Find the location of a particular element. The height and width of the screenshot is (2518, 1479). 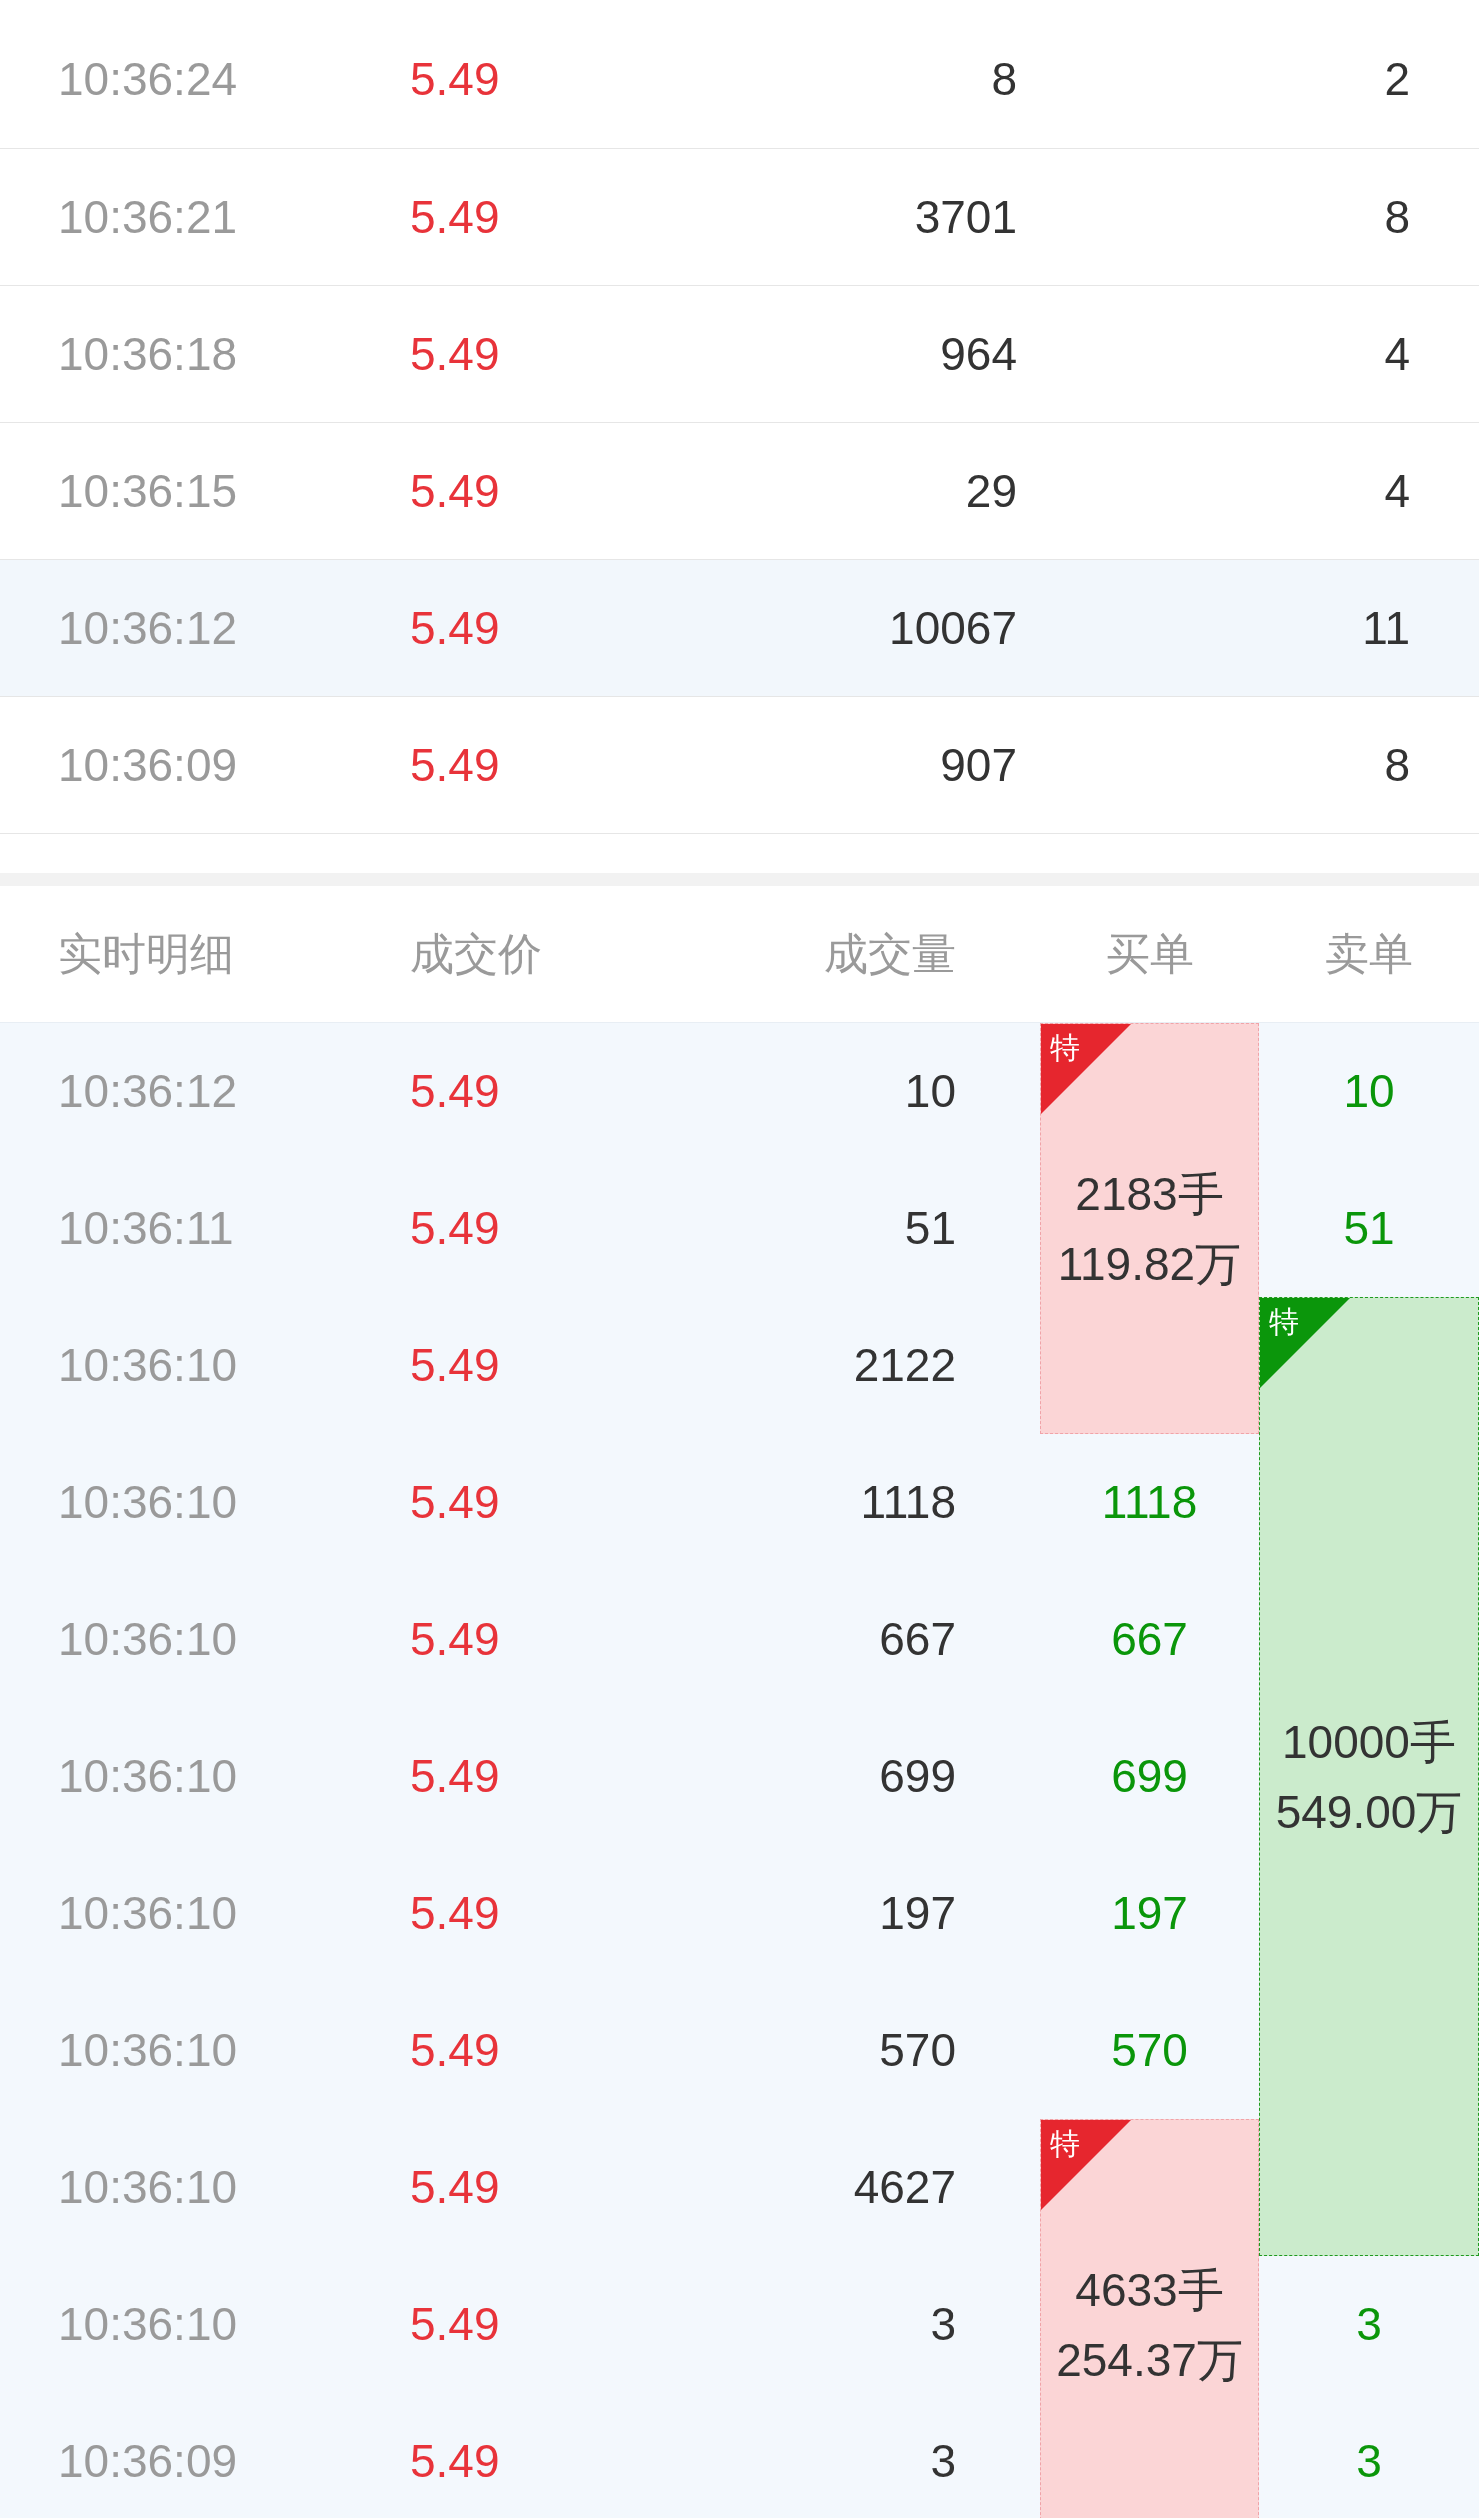

detail-volume: 2122 is located at coordinates (904, 1365).